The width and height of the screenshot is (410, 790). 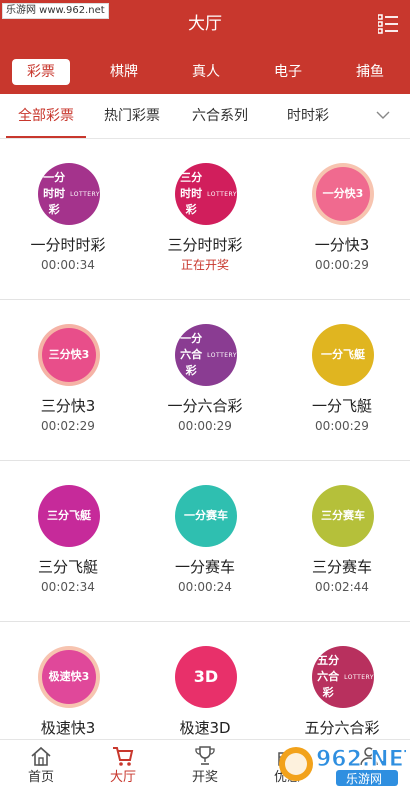 What do you see at coordinates (342, 245) in the screenshot?
I see `game-name: 一分快3` at bounding box center [342, 245].